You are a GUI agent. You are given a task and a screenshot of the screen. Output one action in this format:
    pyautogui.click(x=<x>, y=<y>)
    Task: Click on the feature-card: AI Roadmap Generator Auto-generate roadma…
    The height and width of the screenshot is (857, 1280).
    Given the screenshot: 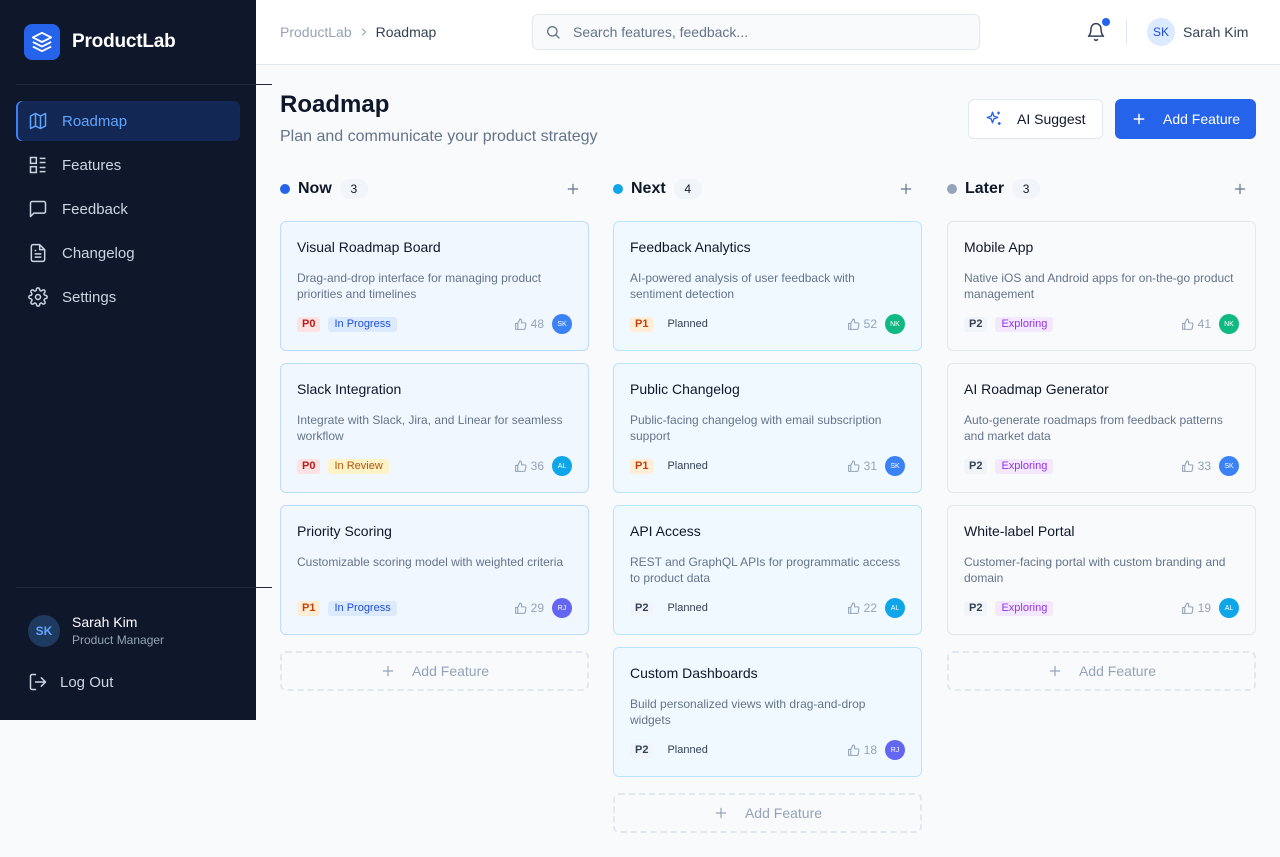 What is the action you would take?
    pyautogui.click(x=1101, y=428)
    